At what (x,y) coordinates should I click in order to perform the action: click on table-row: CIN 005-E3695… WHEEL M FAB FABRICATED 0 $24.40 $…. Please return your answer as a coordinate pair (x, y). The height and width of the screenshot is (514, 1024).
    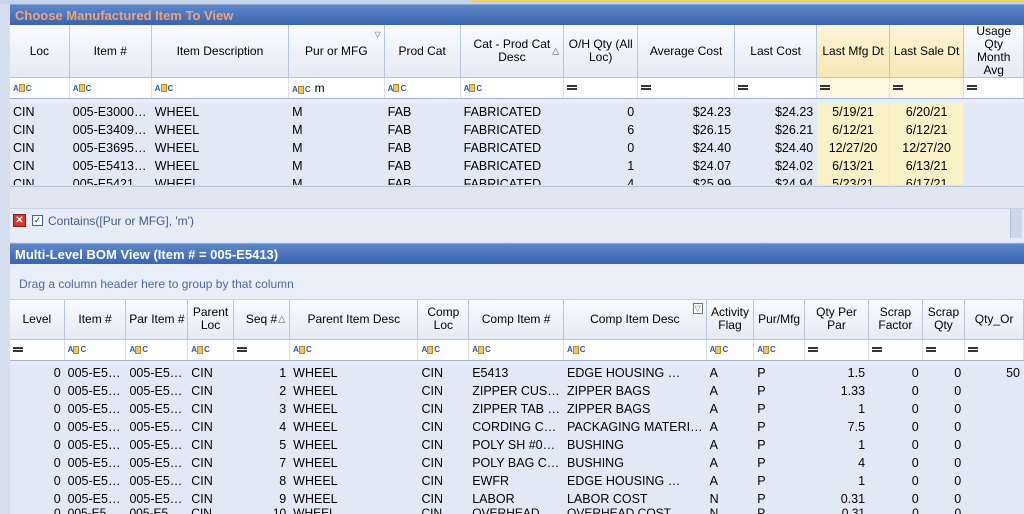
    Looking at the image, I should click on (517, 147).